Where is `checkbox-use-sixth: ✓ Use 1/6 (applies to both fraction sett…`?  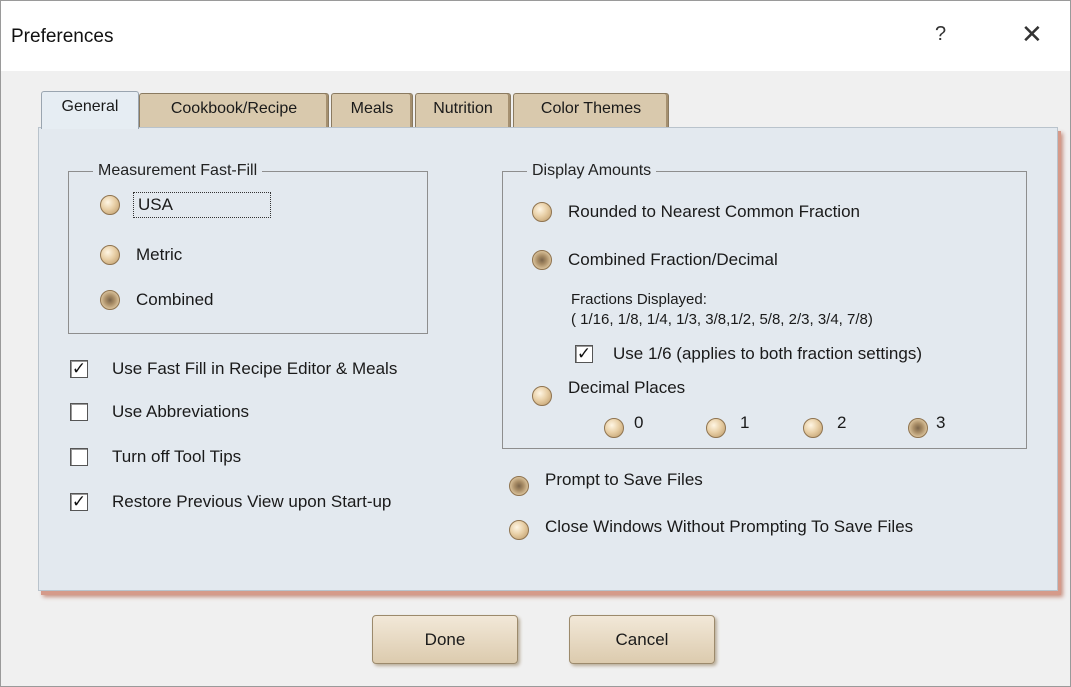
checkbox-use-sixth: ✓ Use 1/6 (applies to both fraction sett… is located at coordinates (748, 354).